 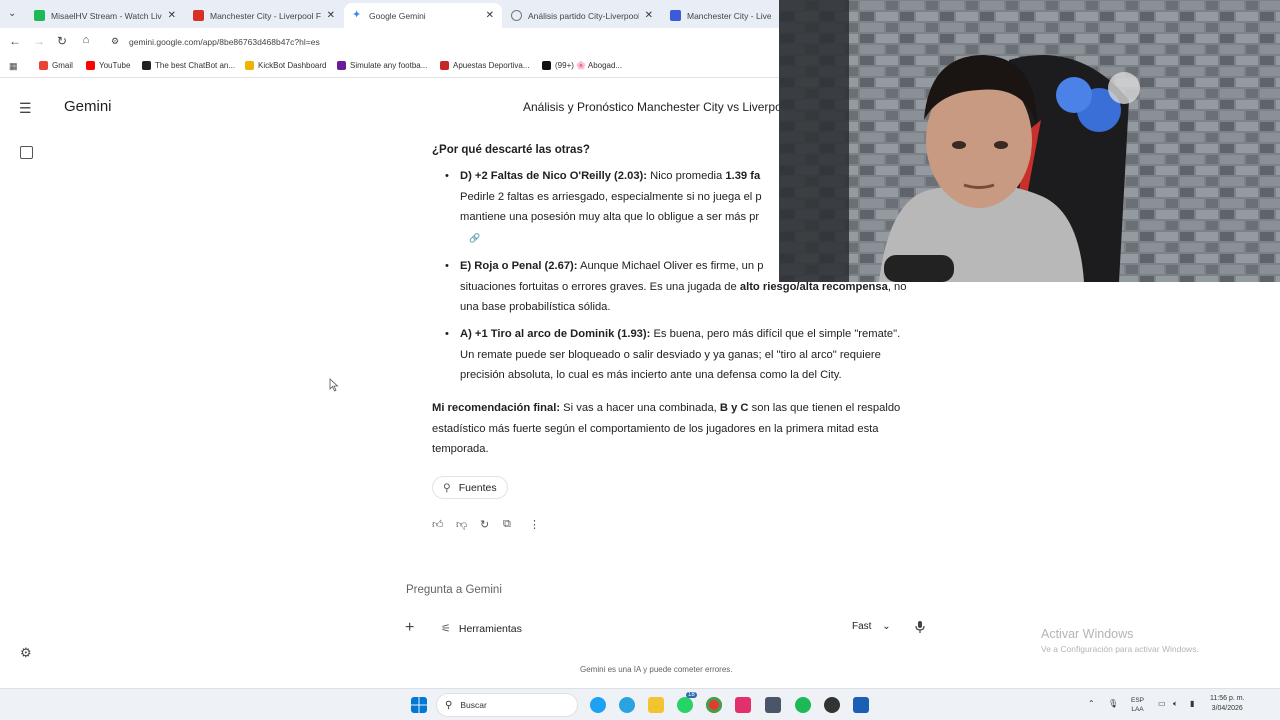 What do you see at coordinates (447, 487) in the screenshot?
I see `link-icon: ⚲` at bounding box center [447, 487].